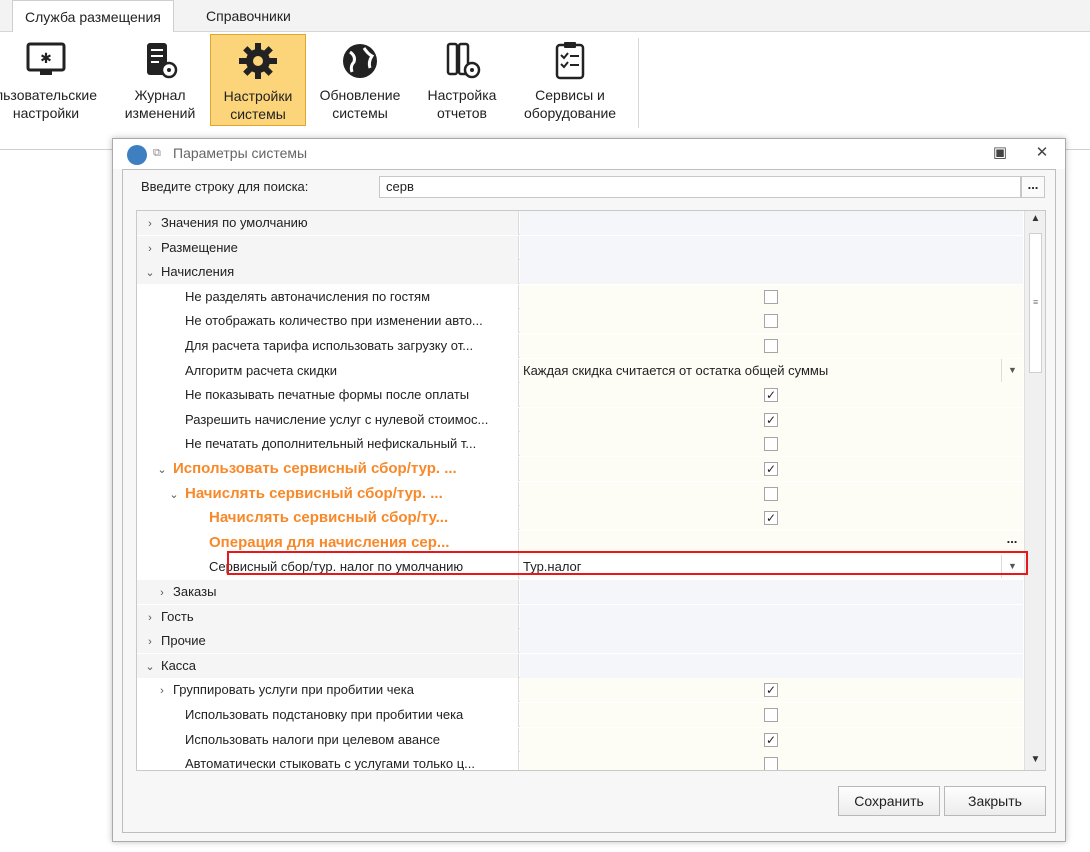 Image resolution: width=1090 pixels, height=852 pixels. What do you see at coordinates (1042, 152) in the screenshot?
I see `close-icon: ✕` at bounding box center [1042, 152].